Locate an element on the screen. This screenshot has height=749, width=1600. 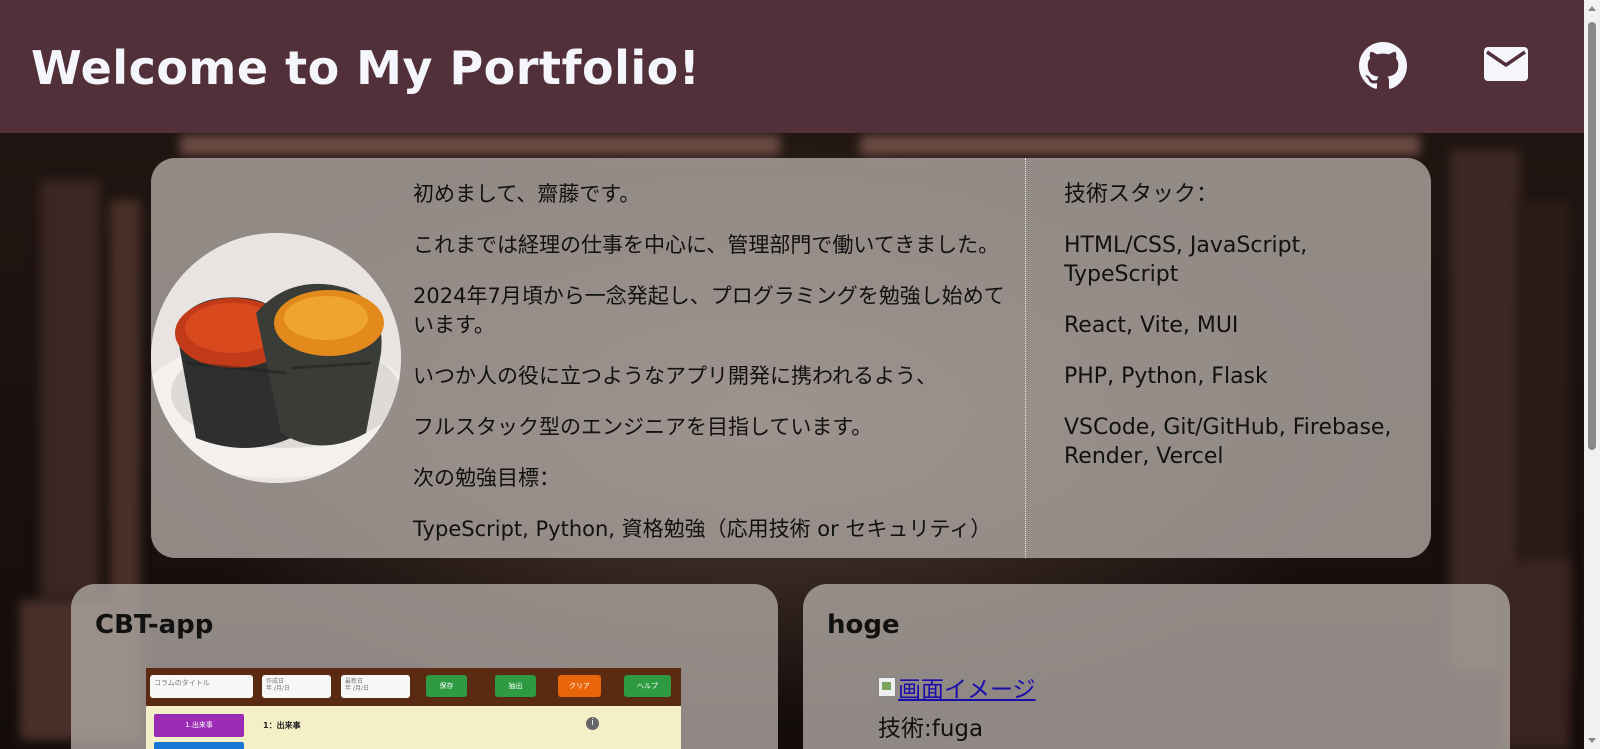
sushi-photo is located at coordinates (276, 358).